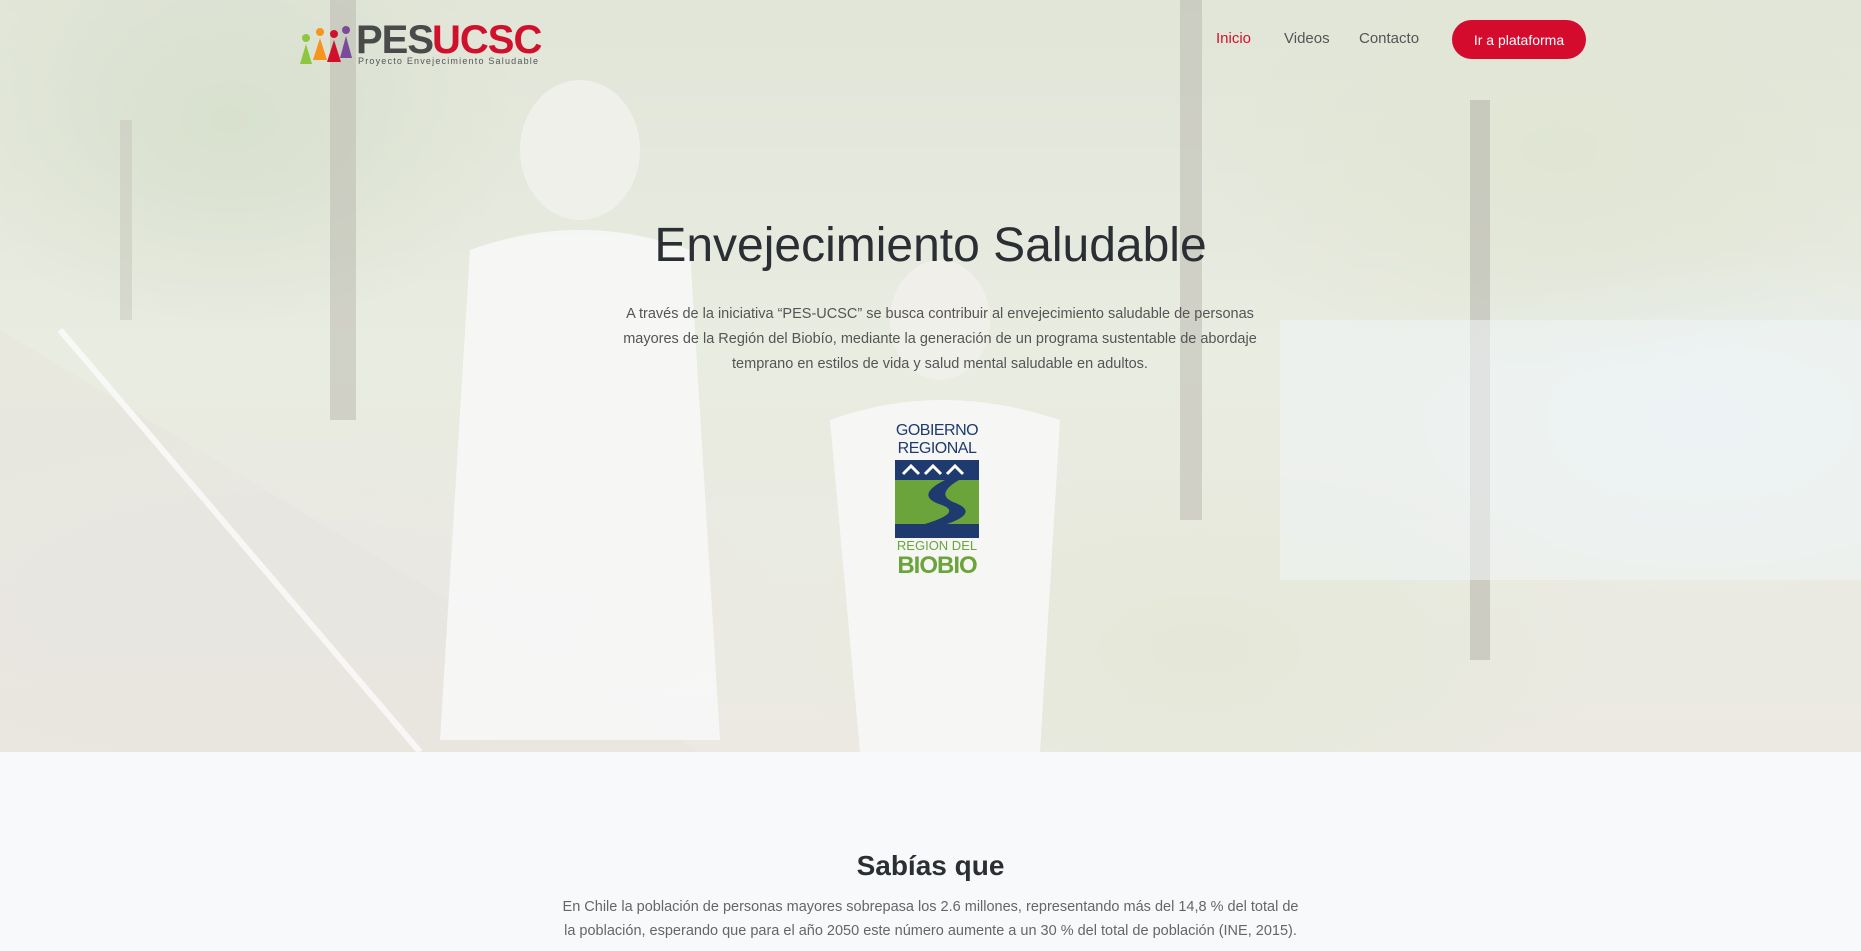 This screenshot has width=1861, height=951. I want to click on biobio-river-emblem-icon, so click(937, 499).